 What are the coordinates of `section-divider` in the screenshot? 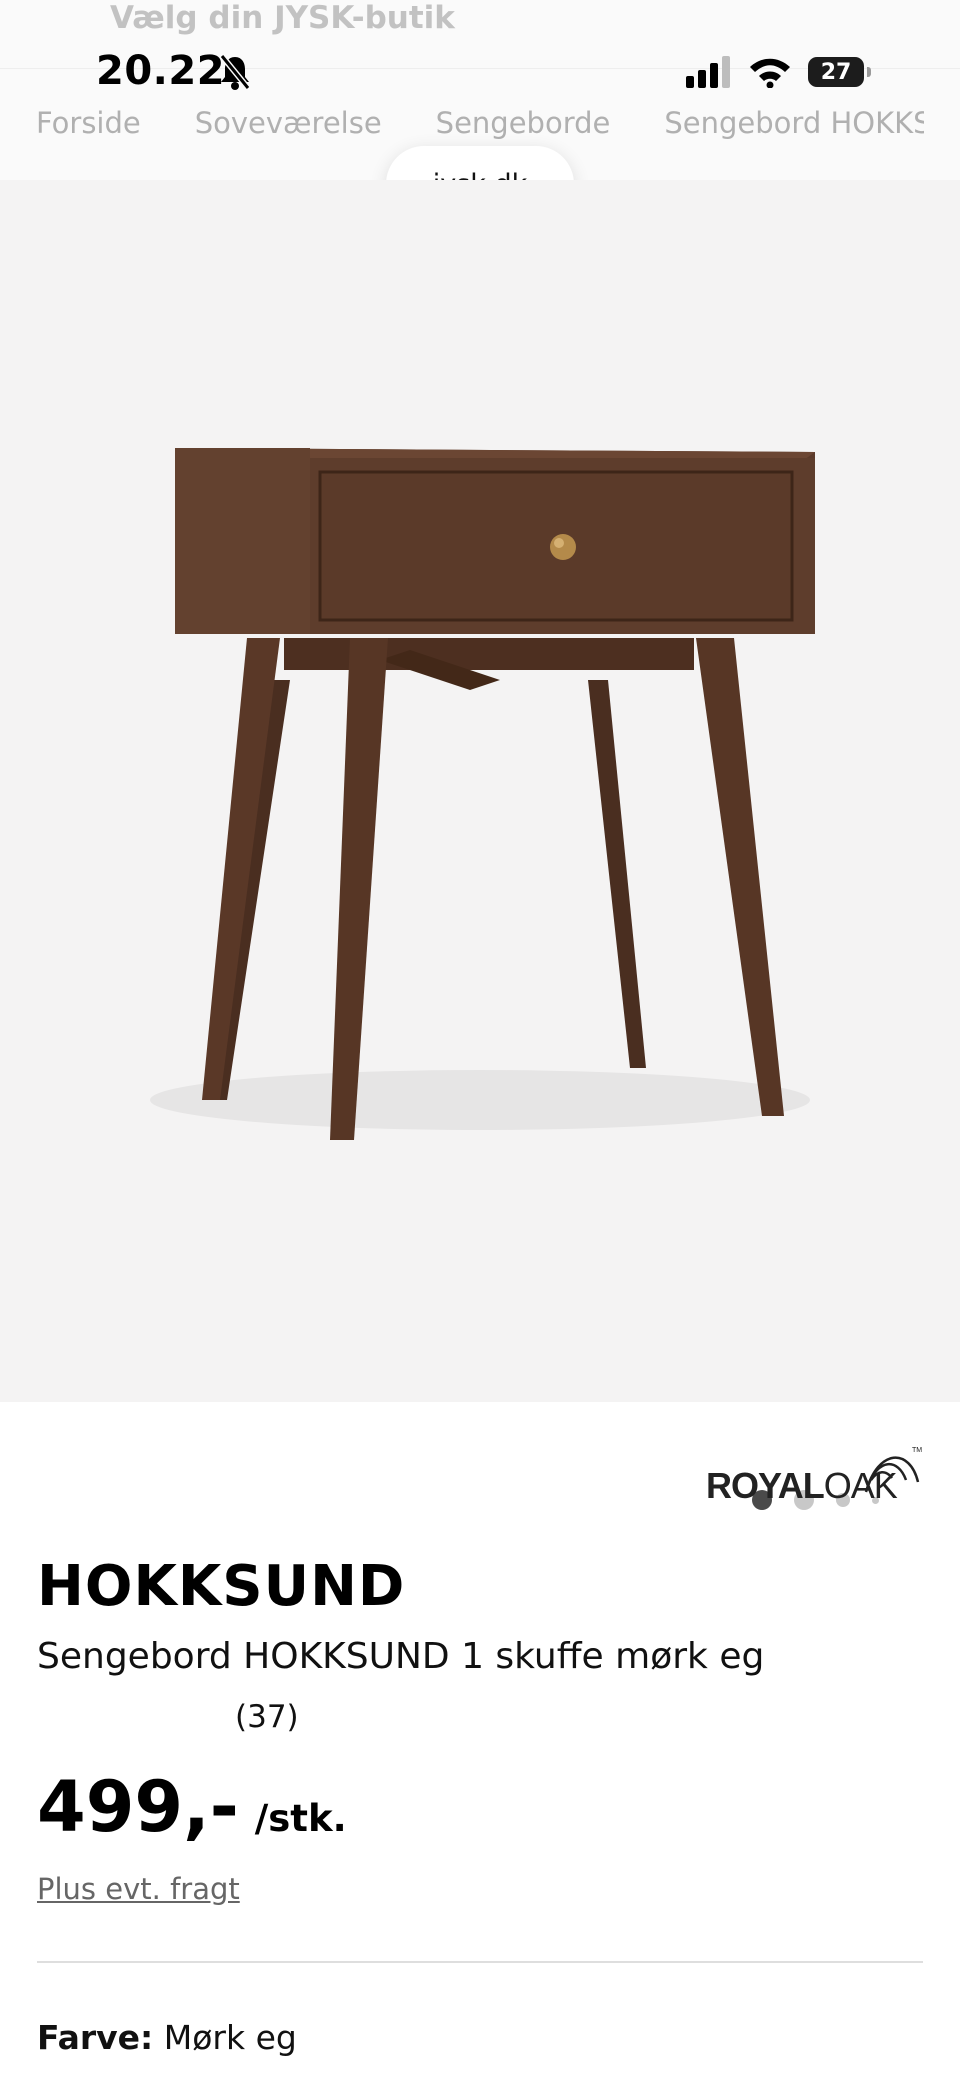 It's located at (480, 1962).